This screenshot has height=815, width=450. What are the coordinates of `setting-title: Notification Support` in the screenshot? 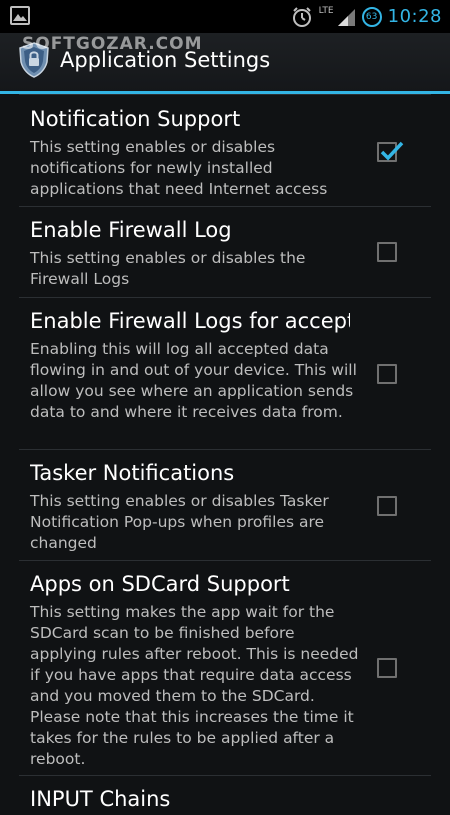 It's located at (135, 119).